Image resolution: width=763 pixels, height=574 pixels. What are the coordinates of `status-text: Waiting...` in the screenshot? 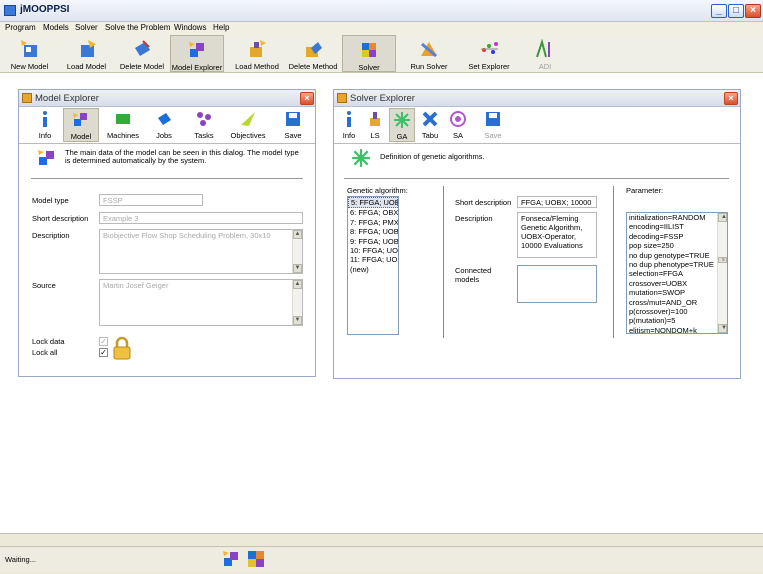 It's located at (20, 559).